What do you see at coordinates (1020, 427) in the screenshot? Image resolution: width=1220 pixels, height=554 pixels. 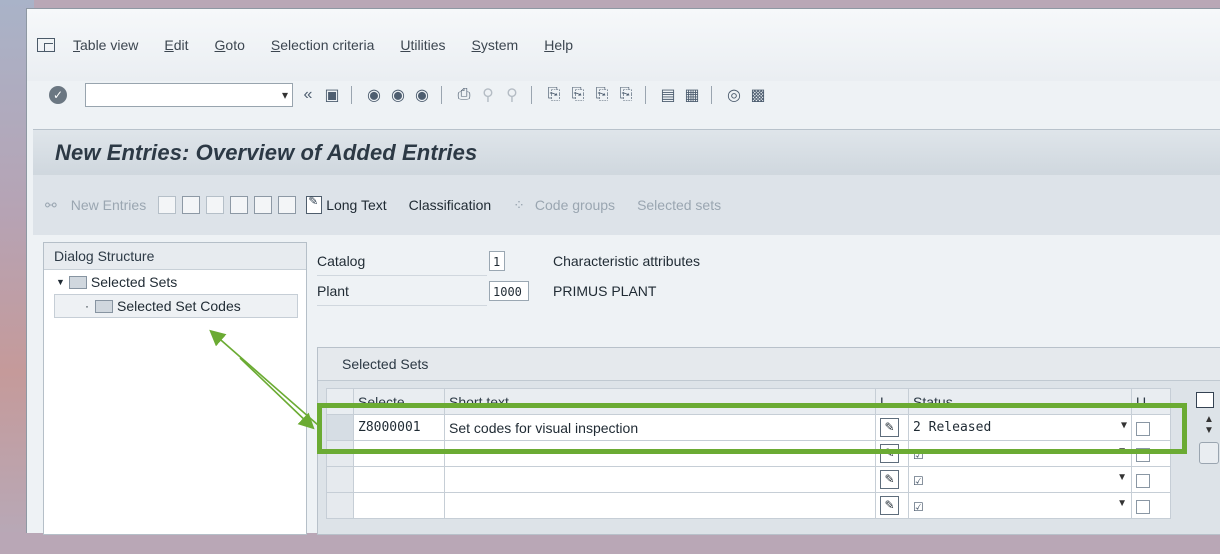 I see `status-cell: 2 Released ▼` at bounding box center [1020, 427].